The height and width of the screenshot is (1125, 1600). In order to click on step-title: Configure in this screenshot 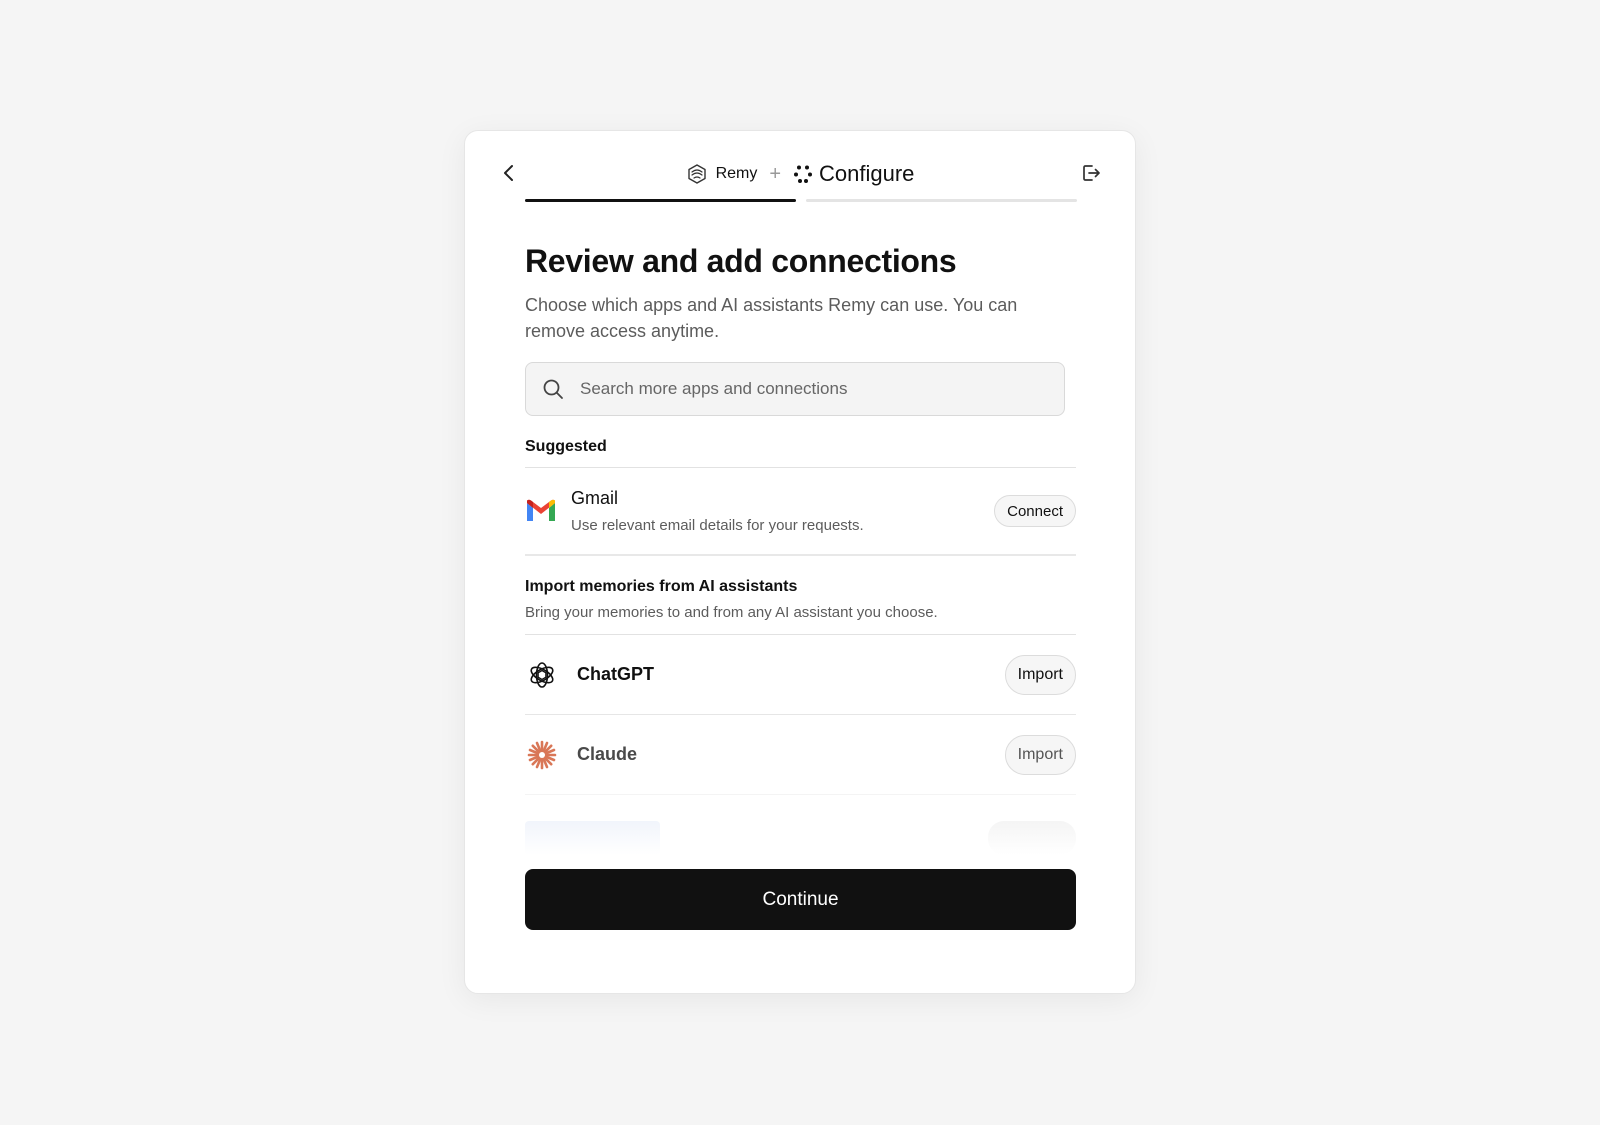, I will do `click(867, 173)`.